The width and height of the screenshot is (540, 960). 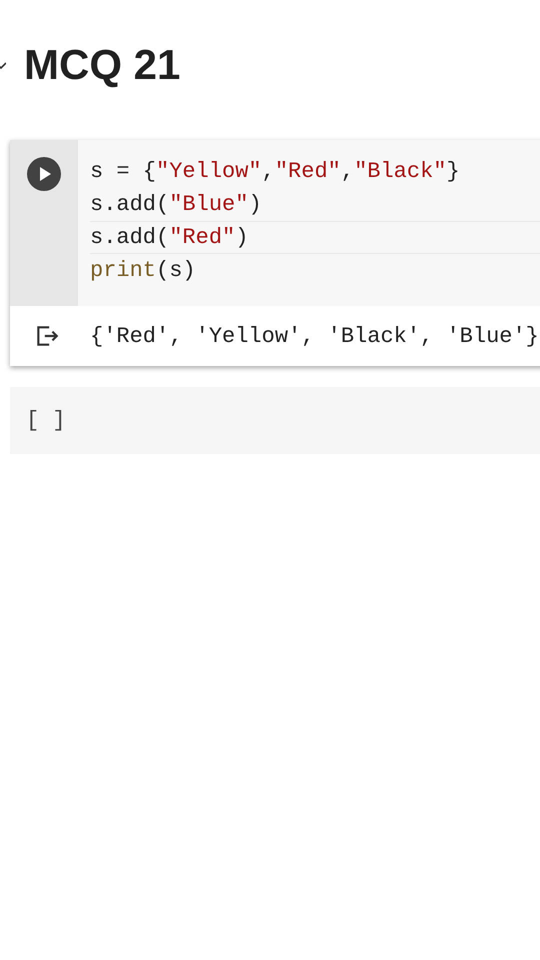 What do you see at coordinates (176, 205) in the screenshot?
I see `code-line: s.add("Blue")` at bounding box center [176, 205].